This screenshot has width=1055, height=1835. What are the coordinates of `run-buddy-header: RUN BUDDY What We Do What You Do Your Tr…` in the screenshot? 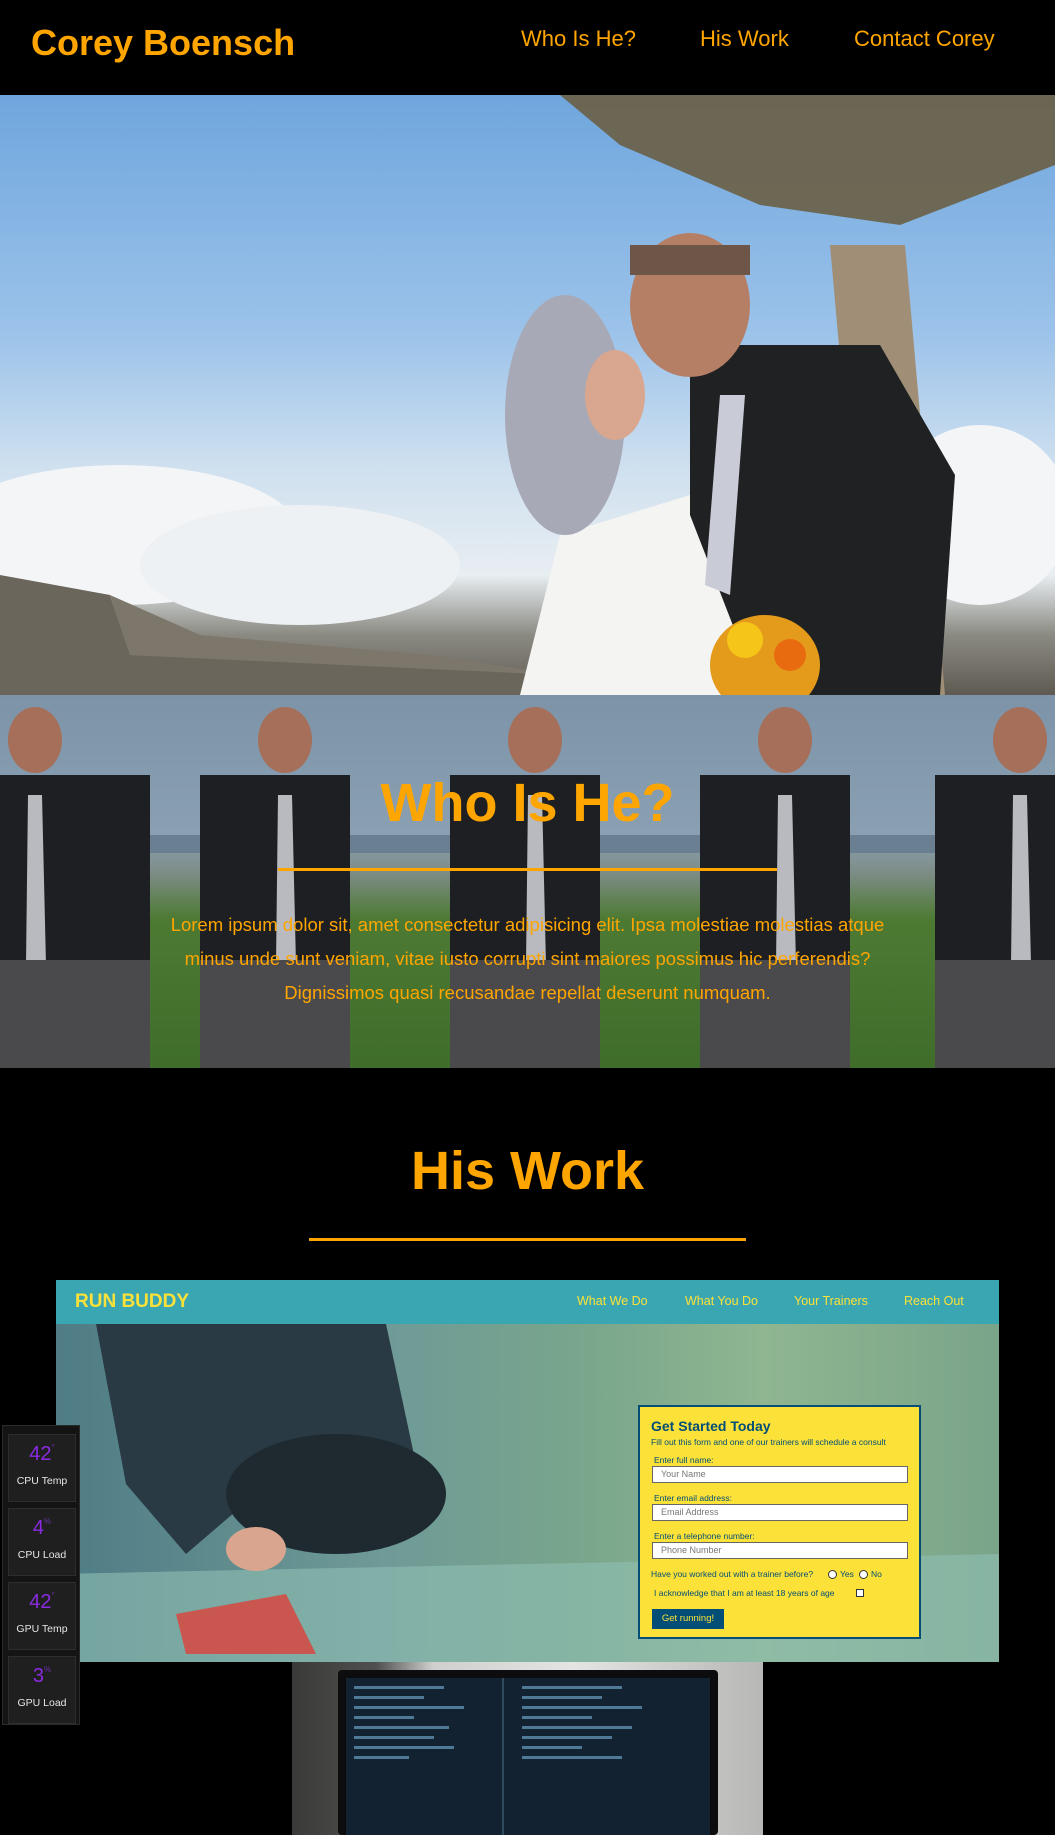 It's located at (527, 1302).